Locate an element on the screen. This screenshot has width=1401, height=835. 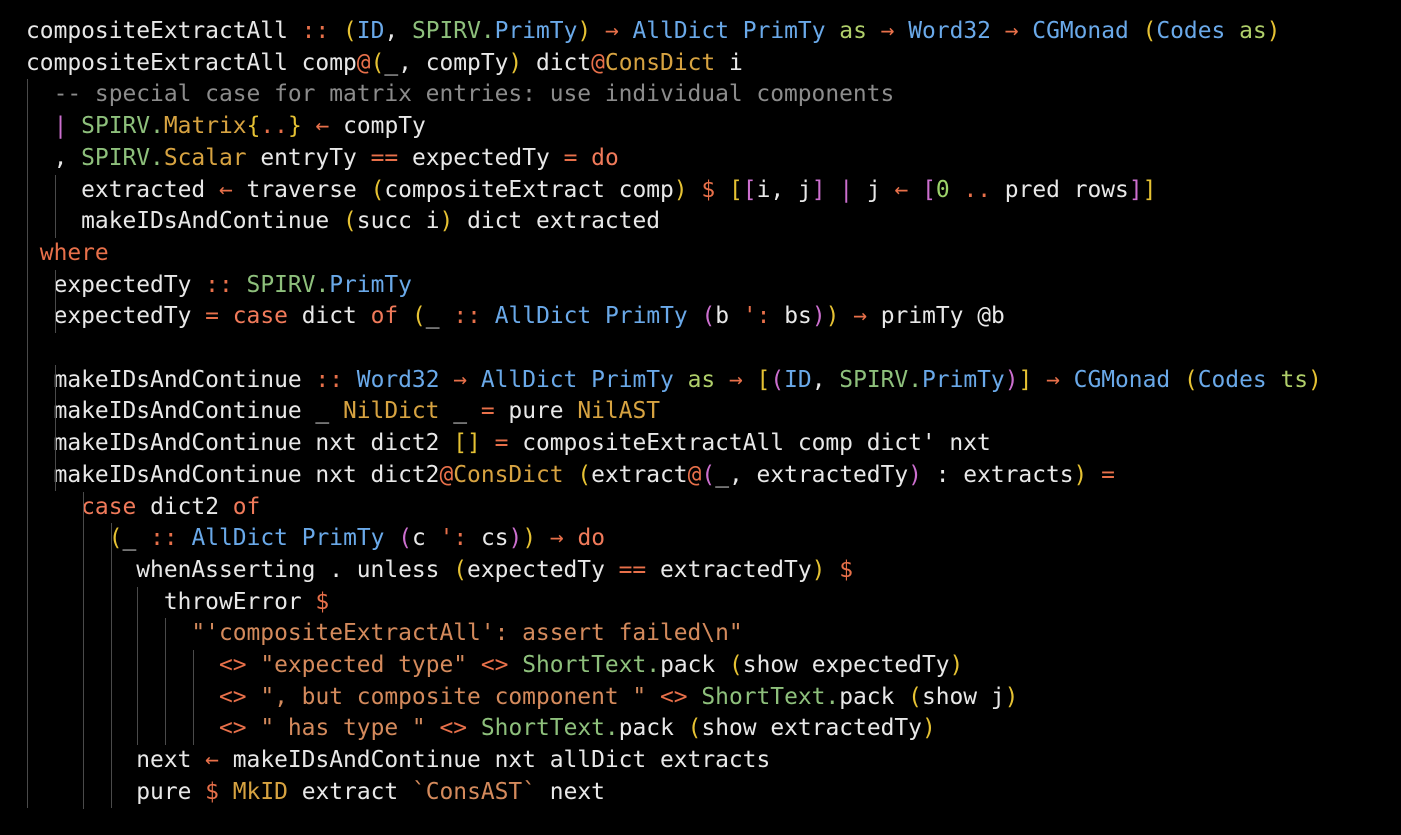
code-token: compTy is located at coordinates (384, 126).